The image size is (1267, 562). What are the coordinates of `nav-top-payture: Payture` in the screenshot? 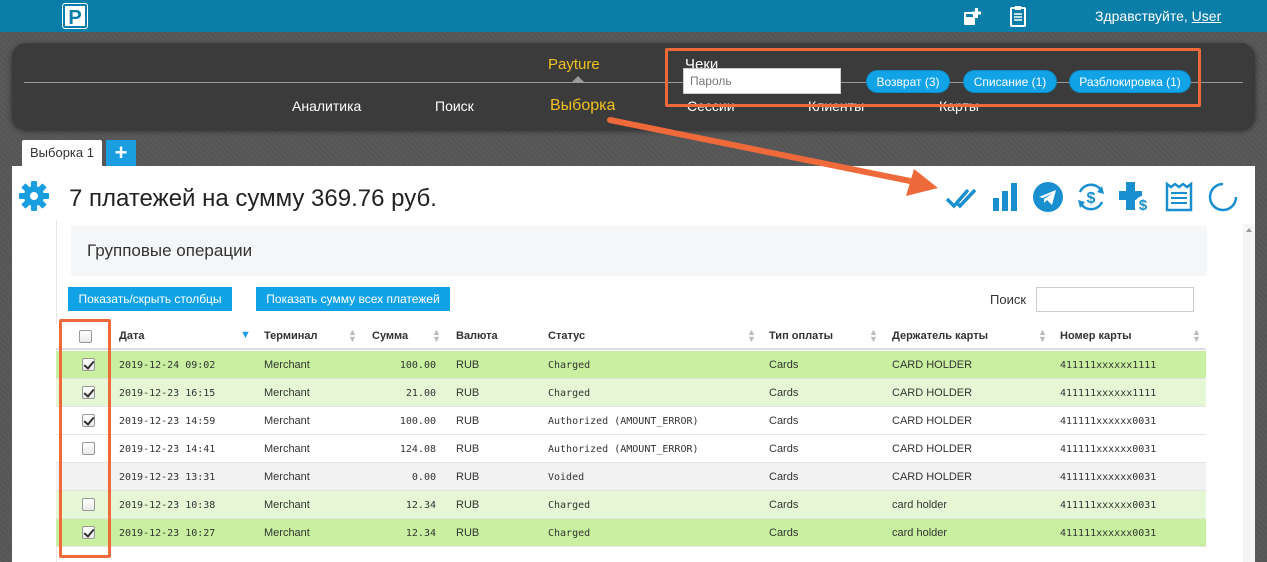 It's located at (574, 64).